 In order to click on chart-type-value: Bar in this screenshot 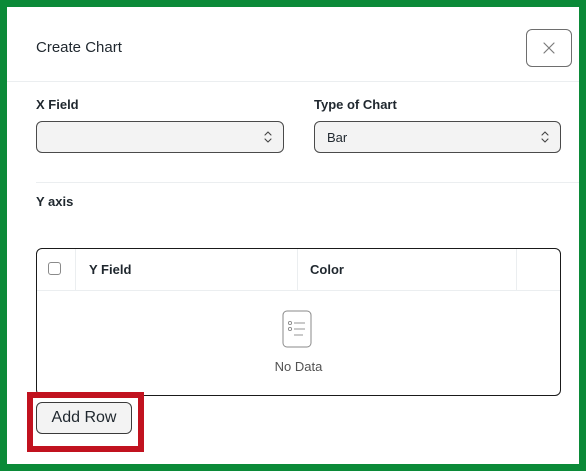, I will do `click(337, 137)`.